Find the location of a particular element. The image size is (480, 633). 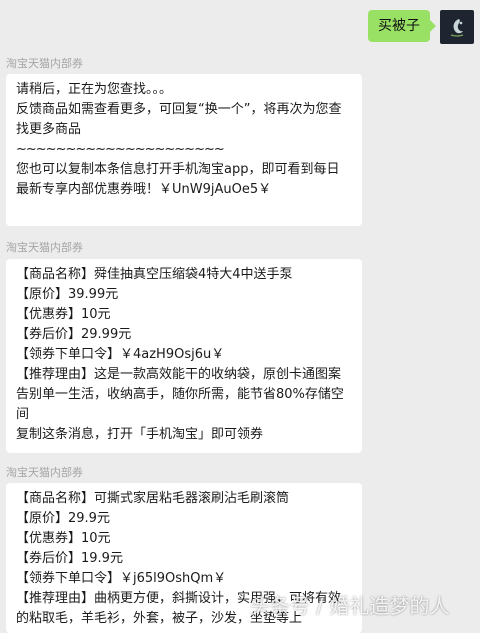

message-line: 复制这条消息，打开「手机淘宝」即可领券 is located at coordinates (140, 434).